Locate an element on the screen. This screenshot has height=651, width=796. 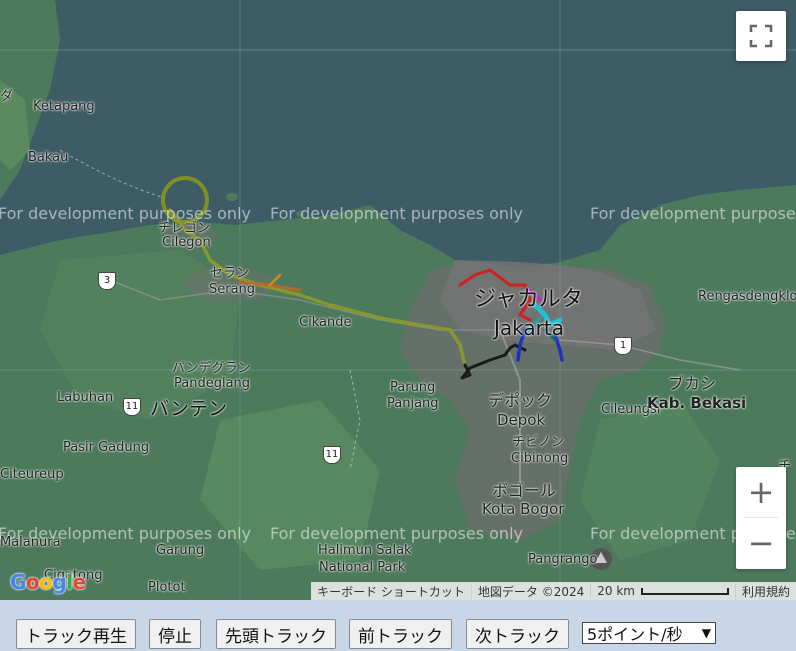
map-attribution: キーボード ショートカット 地図データ ©2024 20 km 利用規約 is located at coordinates (553, 591).